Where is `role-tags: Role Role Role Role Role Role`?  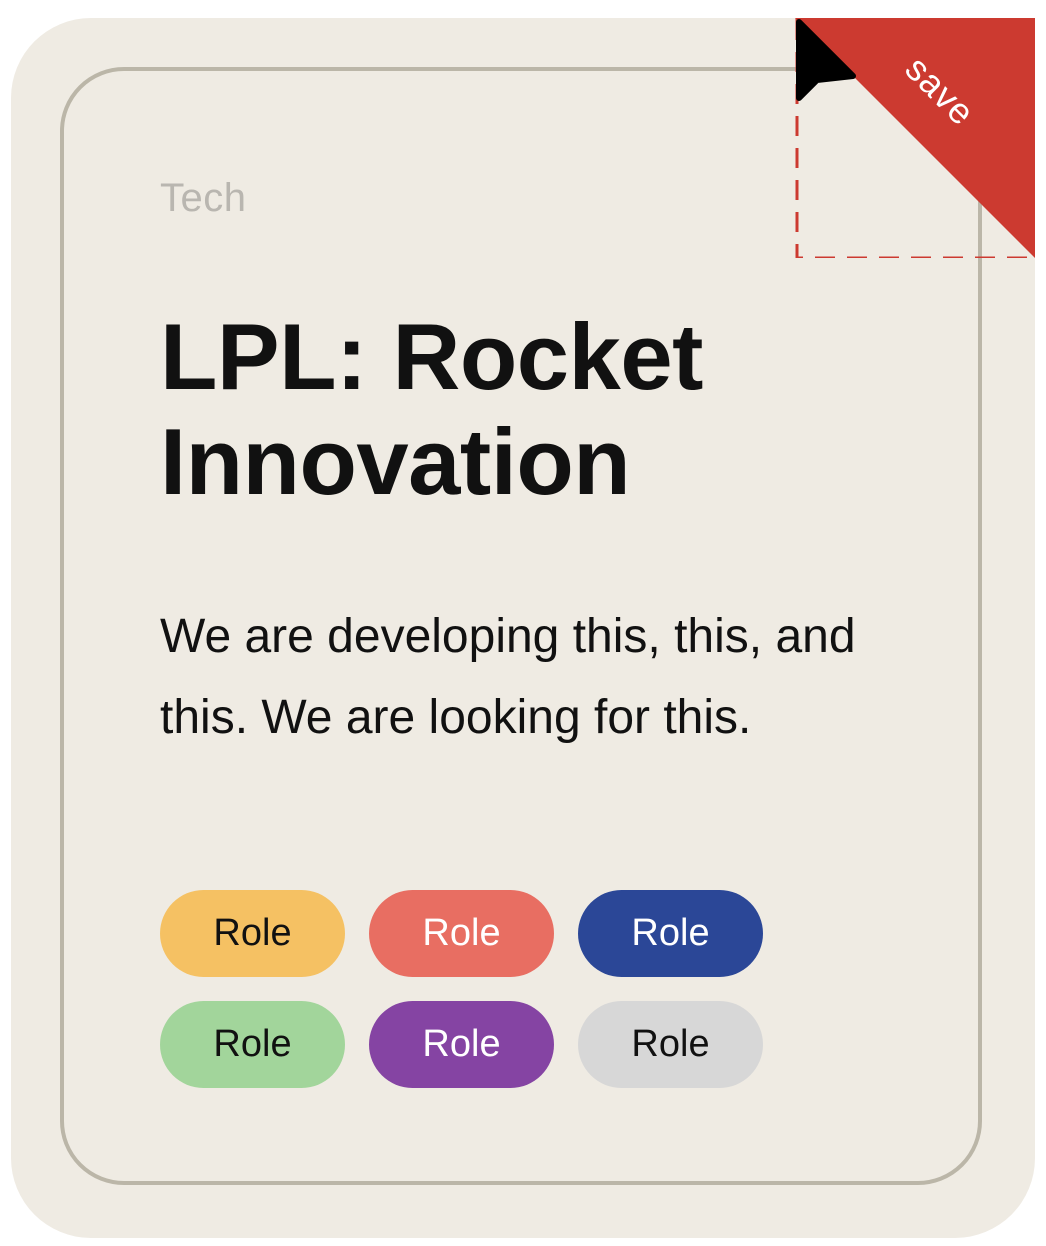 role-tags: Role Role Role Role Role Role is located at coordinates (470, 989).